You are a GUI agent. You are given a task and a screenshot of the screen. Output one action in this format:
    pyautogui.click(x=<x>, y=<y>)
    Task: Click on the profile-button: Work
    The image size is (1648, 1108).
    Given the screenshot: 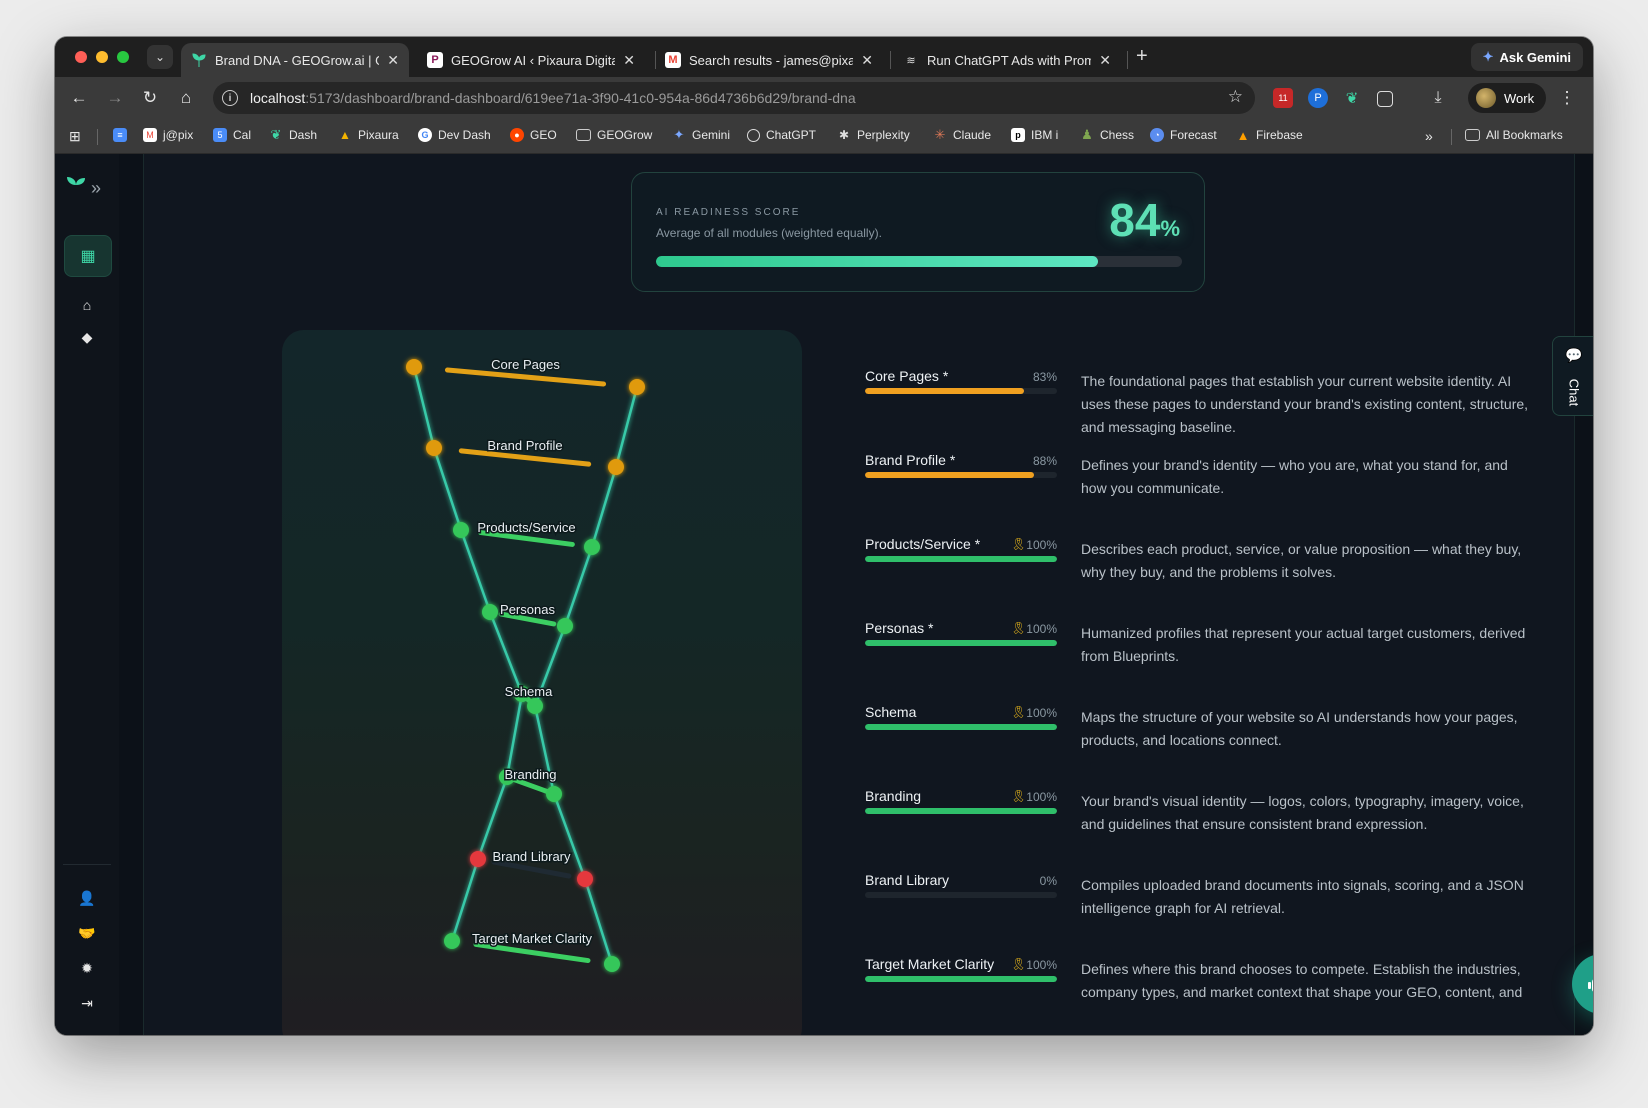 What is the action you would take?
    pyautogui.click(x=1507, y=98)
    